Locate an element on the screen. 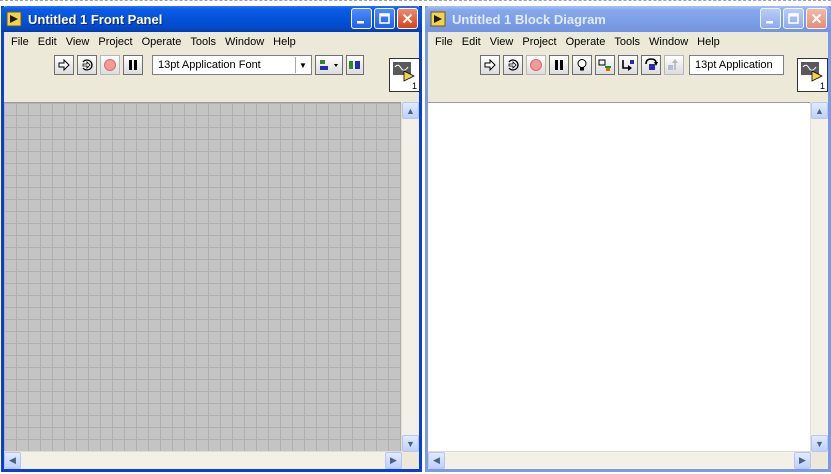 The height and width of the screenshot is (474, 831). distribute-objects-icon is located at coordinates (354, 65).